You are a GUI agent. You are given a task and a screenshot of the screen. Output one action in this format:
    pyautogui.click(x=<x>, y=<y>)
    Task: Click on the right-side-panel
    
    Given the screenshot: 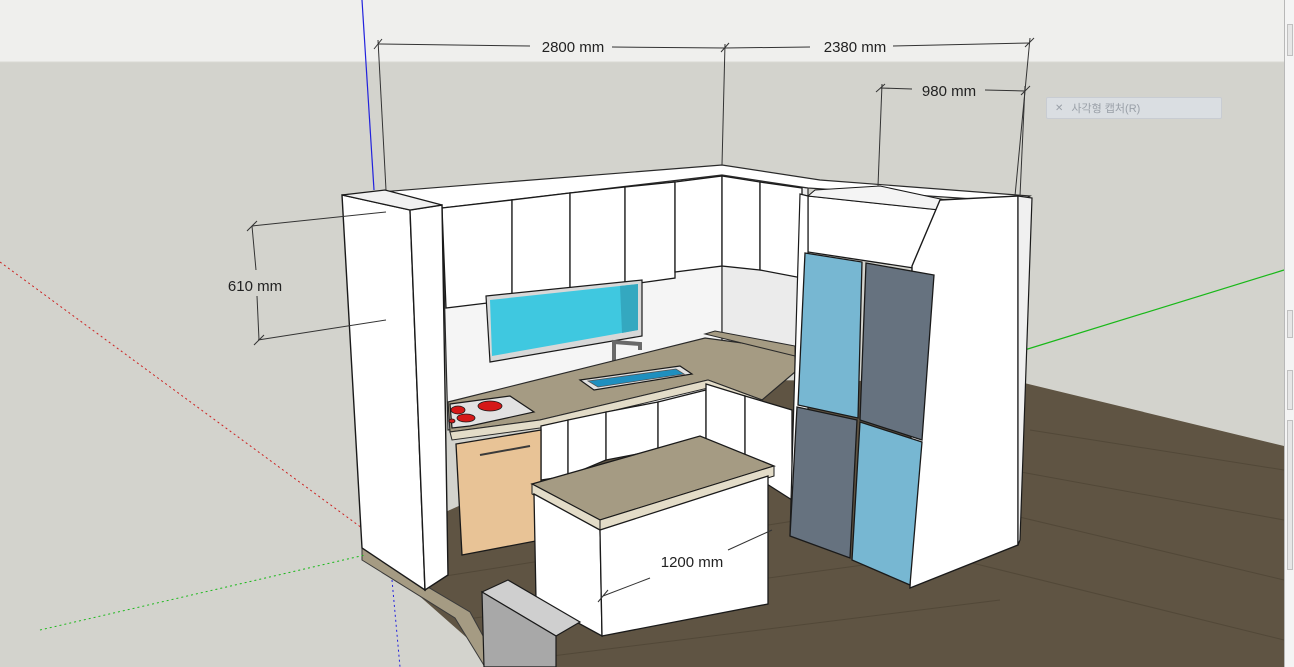 What is the action you would take?
    pyautogui.click(x=1289, y=333)
    